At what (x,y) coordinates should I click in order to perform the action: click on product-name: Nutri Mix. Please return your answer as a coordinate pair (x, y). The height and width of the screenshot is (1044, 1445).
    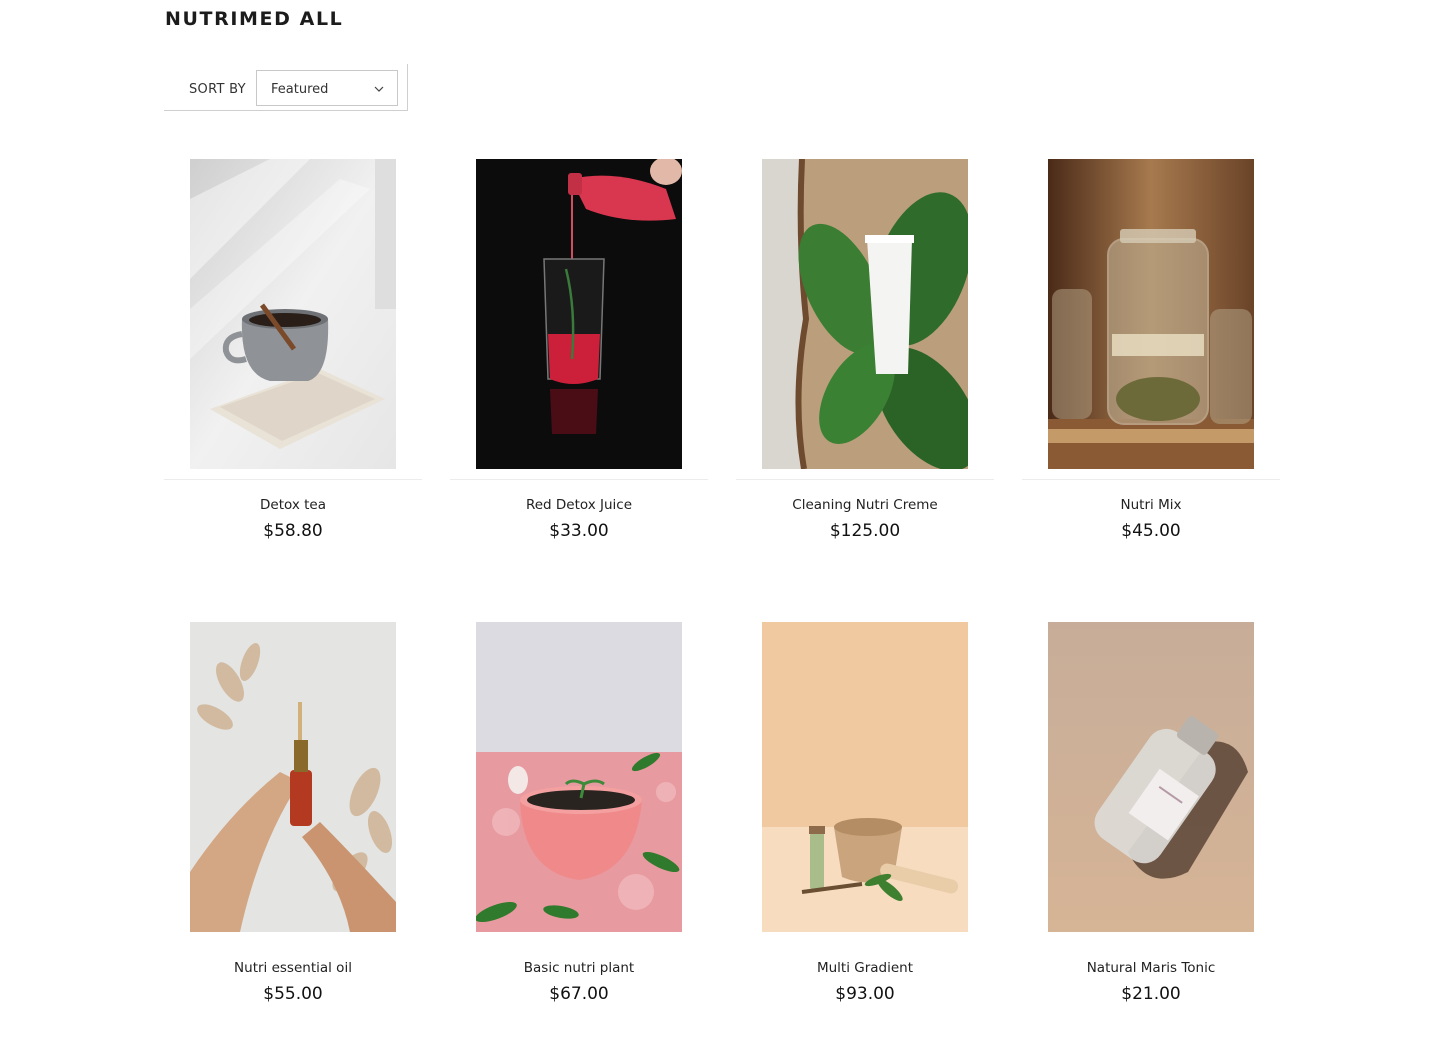
    Looking at the image, I should click on (1151, 505).